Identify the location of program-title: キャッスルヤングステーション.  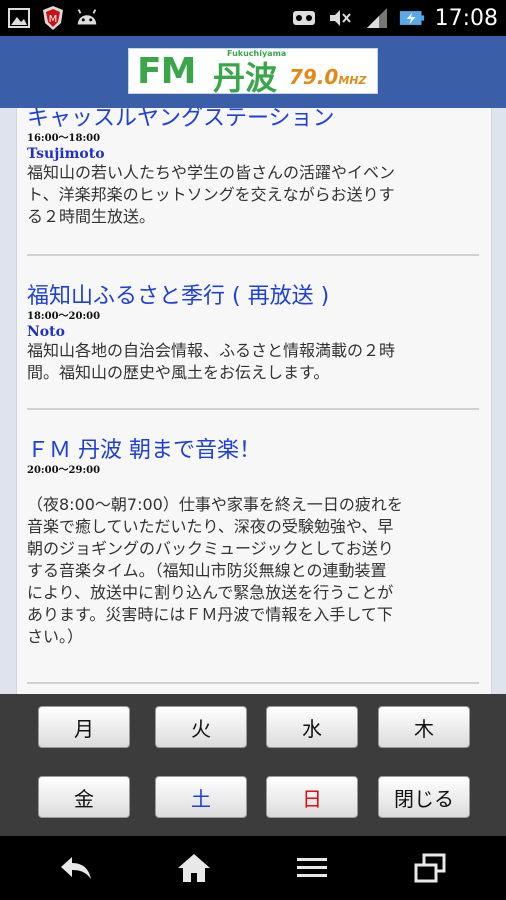
(254, 120).